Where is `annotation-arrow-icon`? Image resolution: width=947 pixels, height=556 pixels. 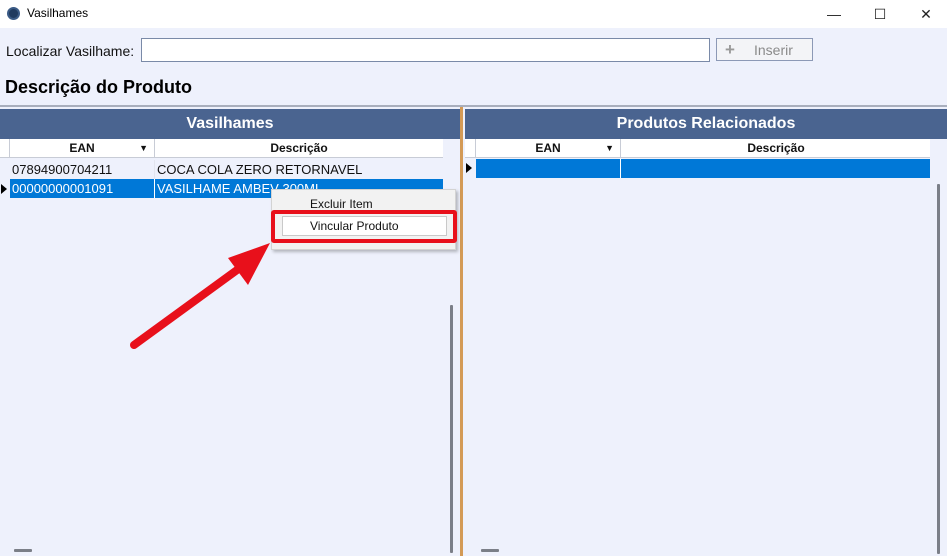
annotation-arrow-icon is located at coordinates (200, 296).